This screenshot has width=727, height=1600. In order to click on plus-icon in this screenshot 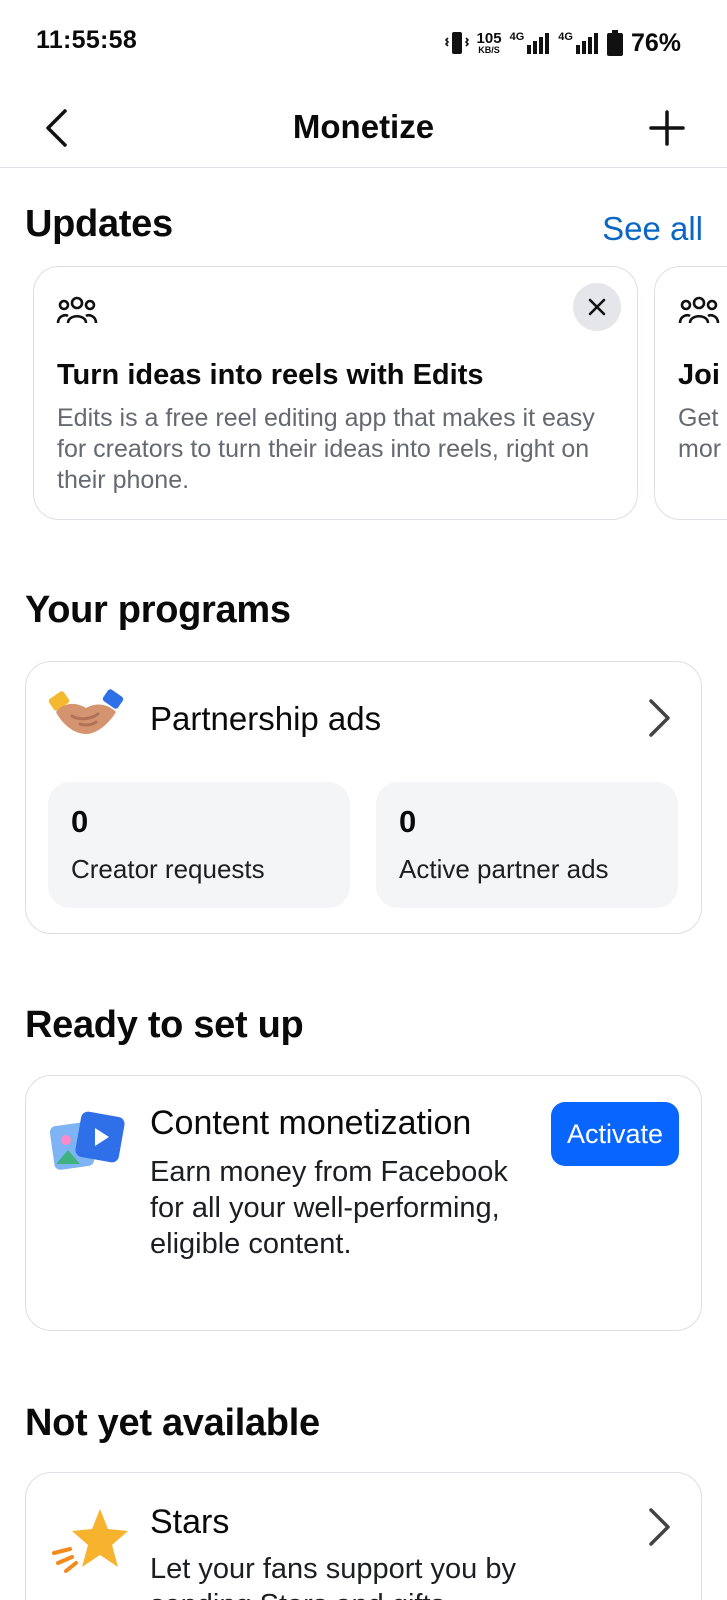, I will do `click(667, 128)`.